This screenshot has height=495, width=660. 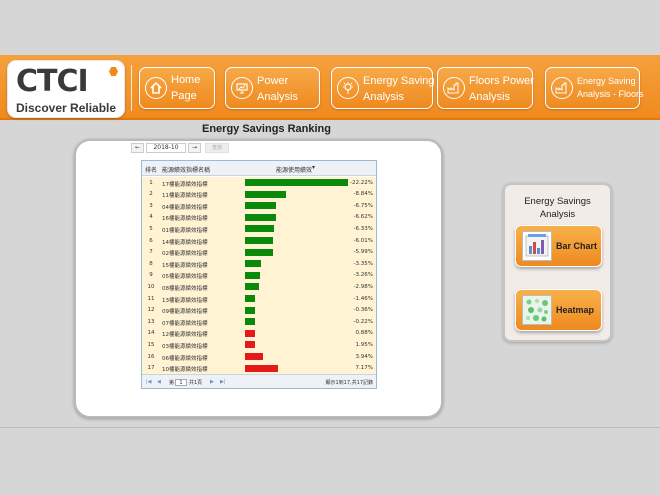 What do you see at coordinates (151, 240) in the screenshot?
I see `rank-cell: 6` at bounding box center [151, 240].